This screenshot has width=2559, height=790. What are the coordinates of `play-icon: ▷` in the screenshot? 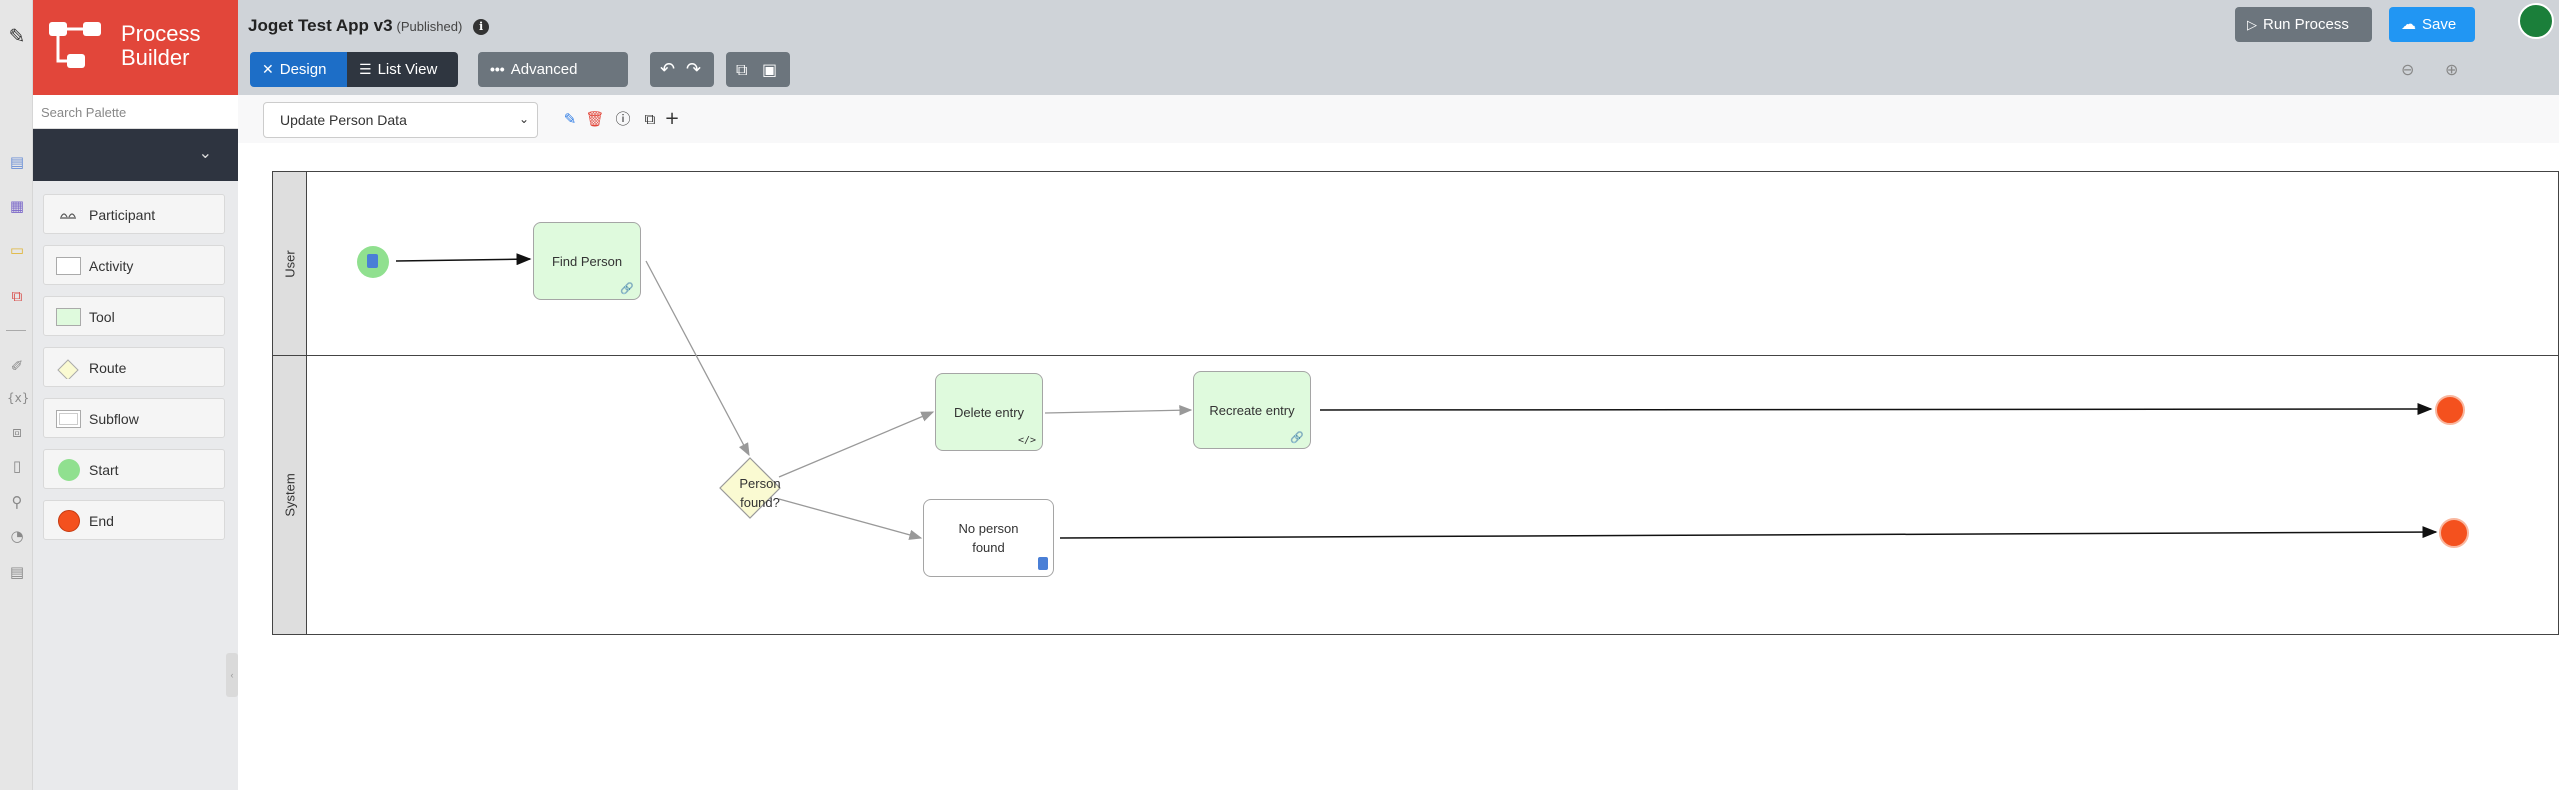 It's located at (2252, 25).